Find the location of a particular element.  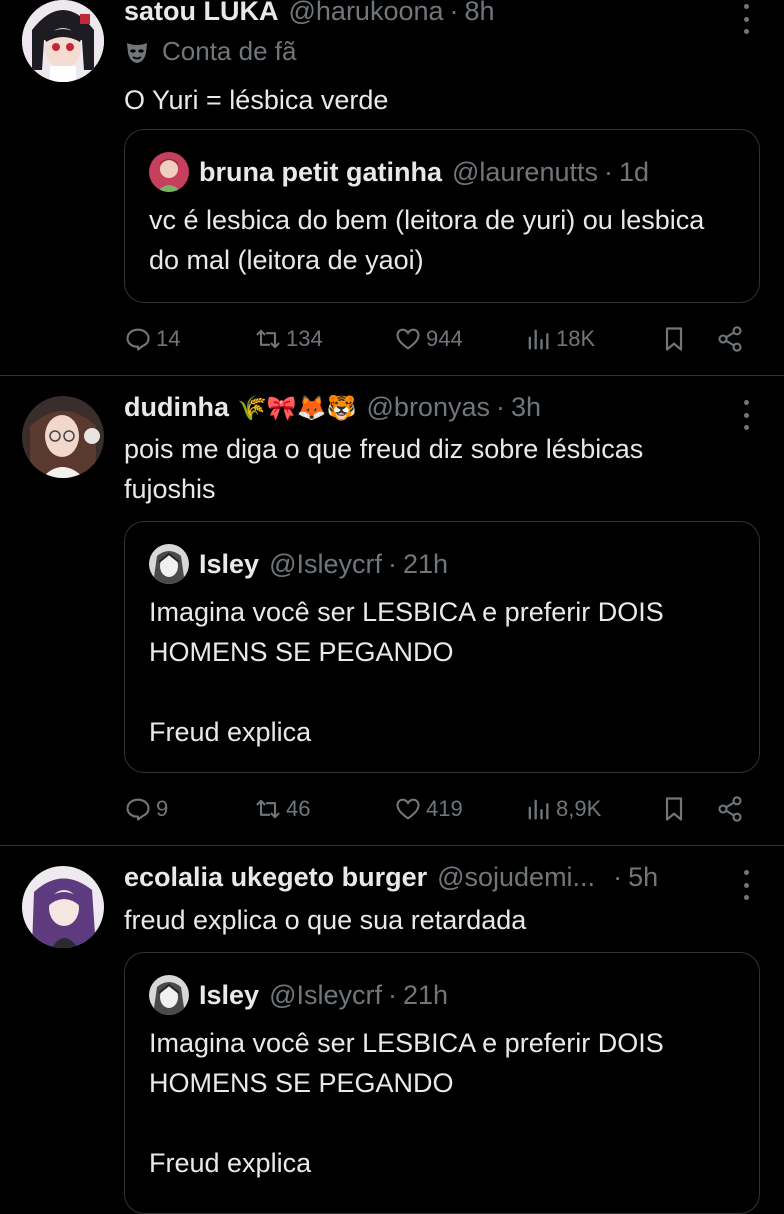

repost-count: 134 is located at coordinates (304, 338).